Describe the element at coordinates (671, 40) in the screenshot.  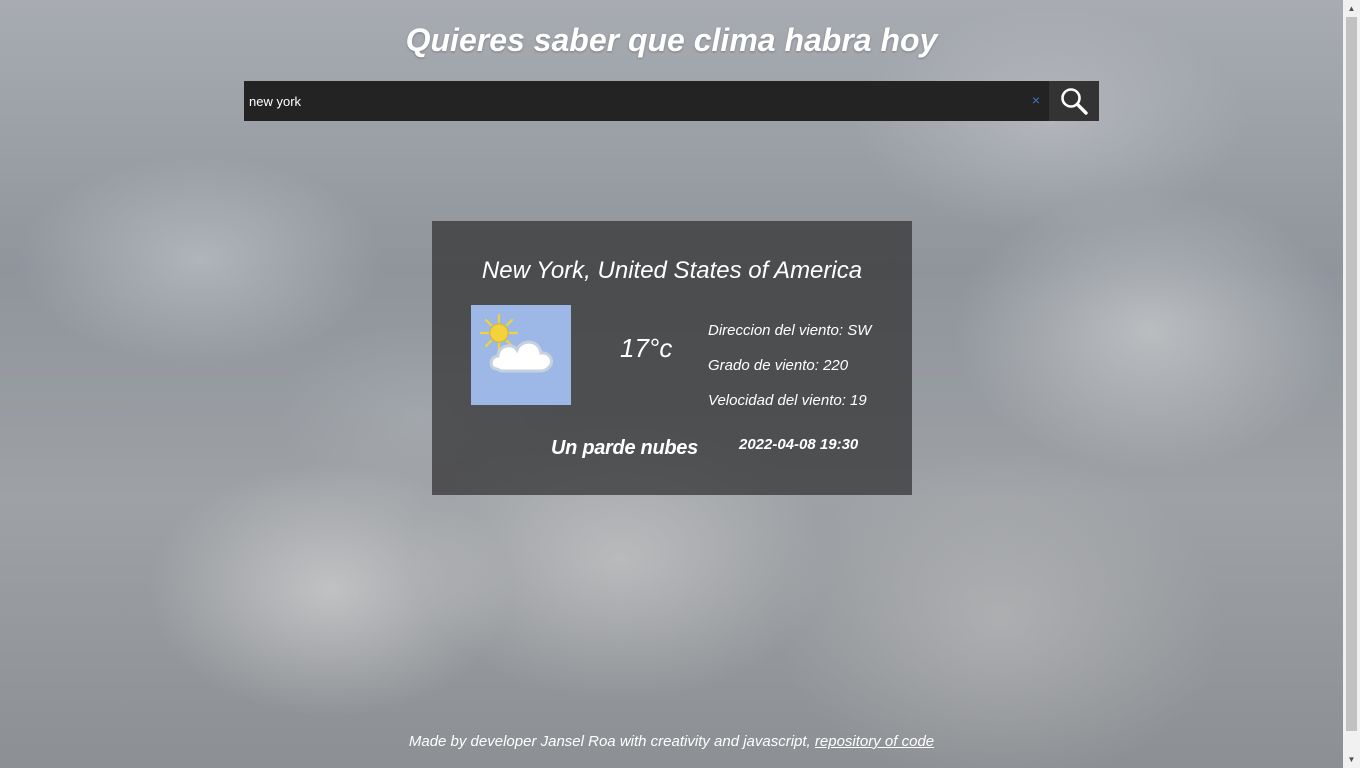
I see `page-title: Quieres saber que clima habra hoy` at that location.